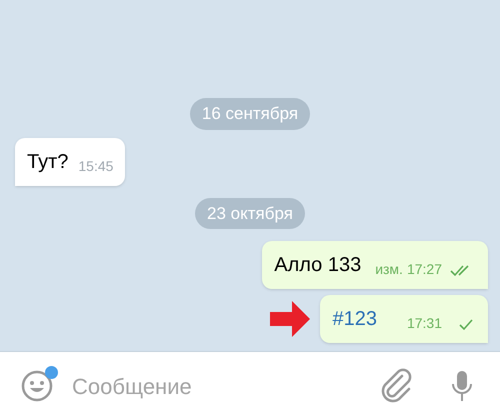 This screenshot has height=420, width=500. What do you see at coordinates (389, 269) in the screenshot?
I see `edited-label: изм.` at bounding box center [389, 269].